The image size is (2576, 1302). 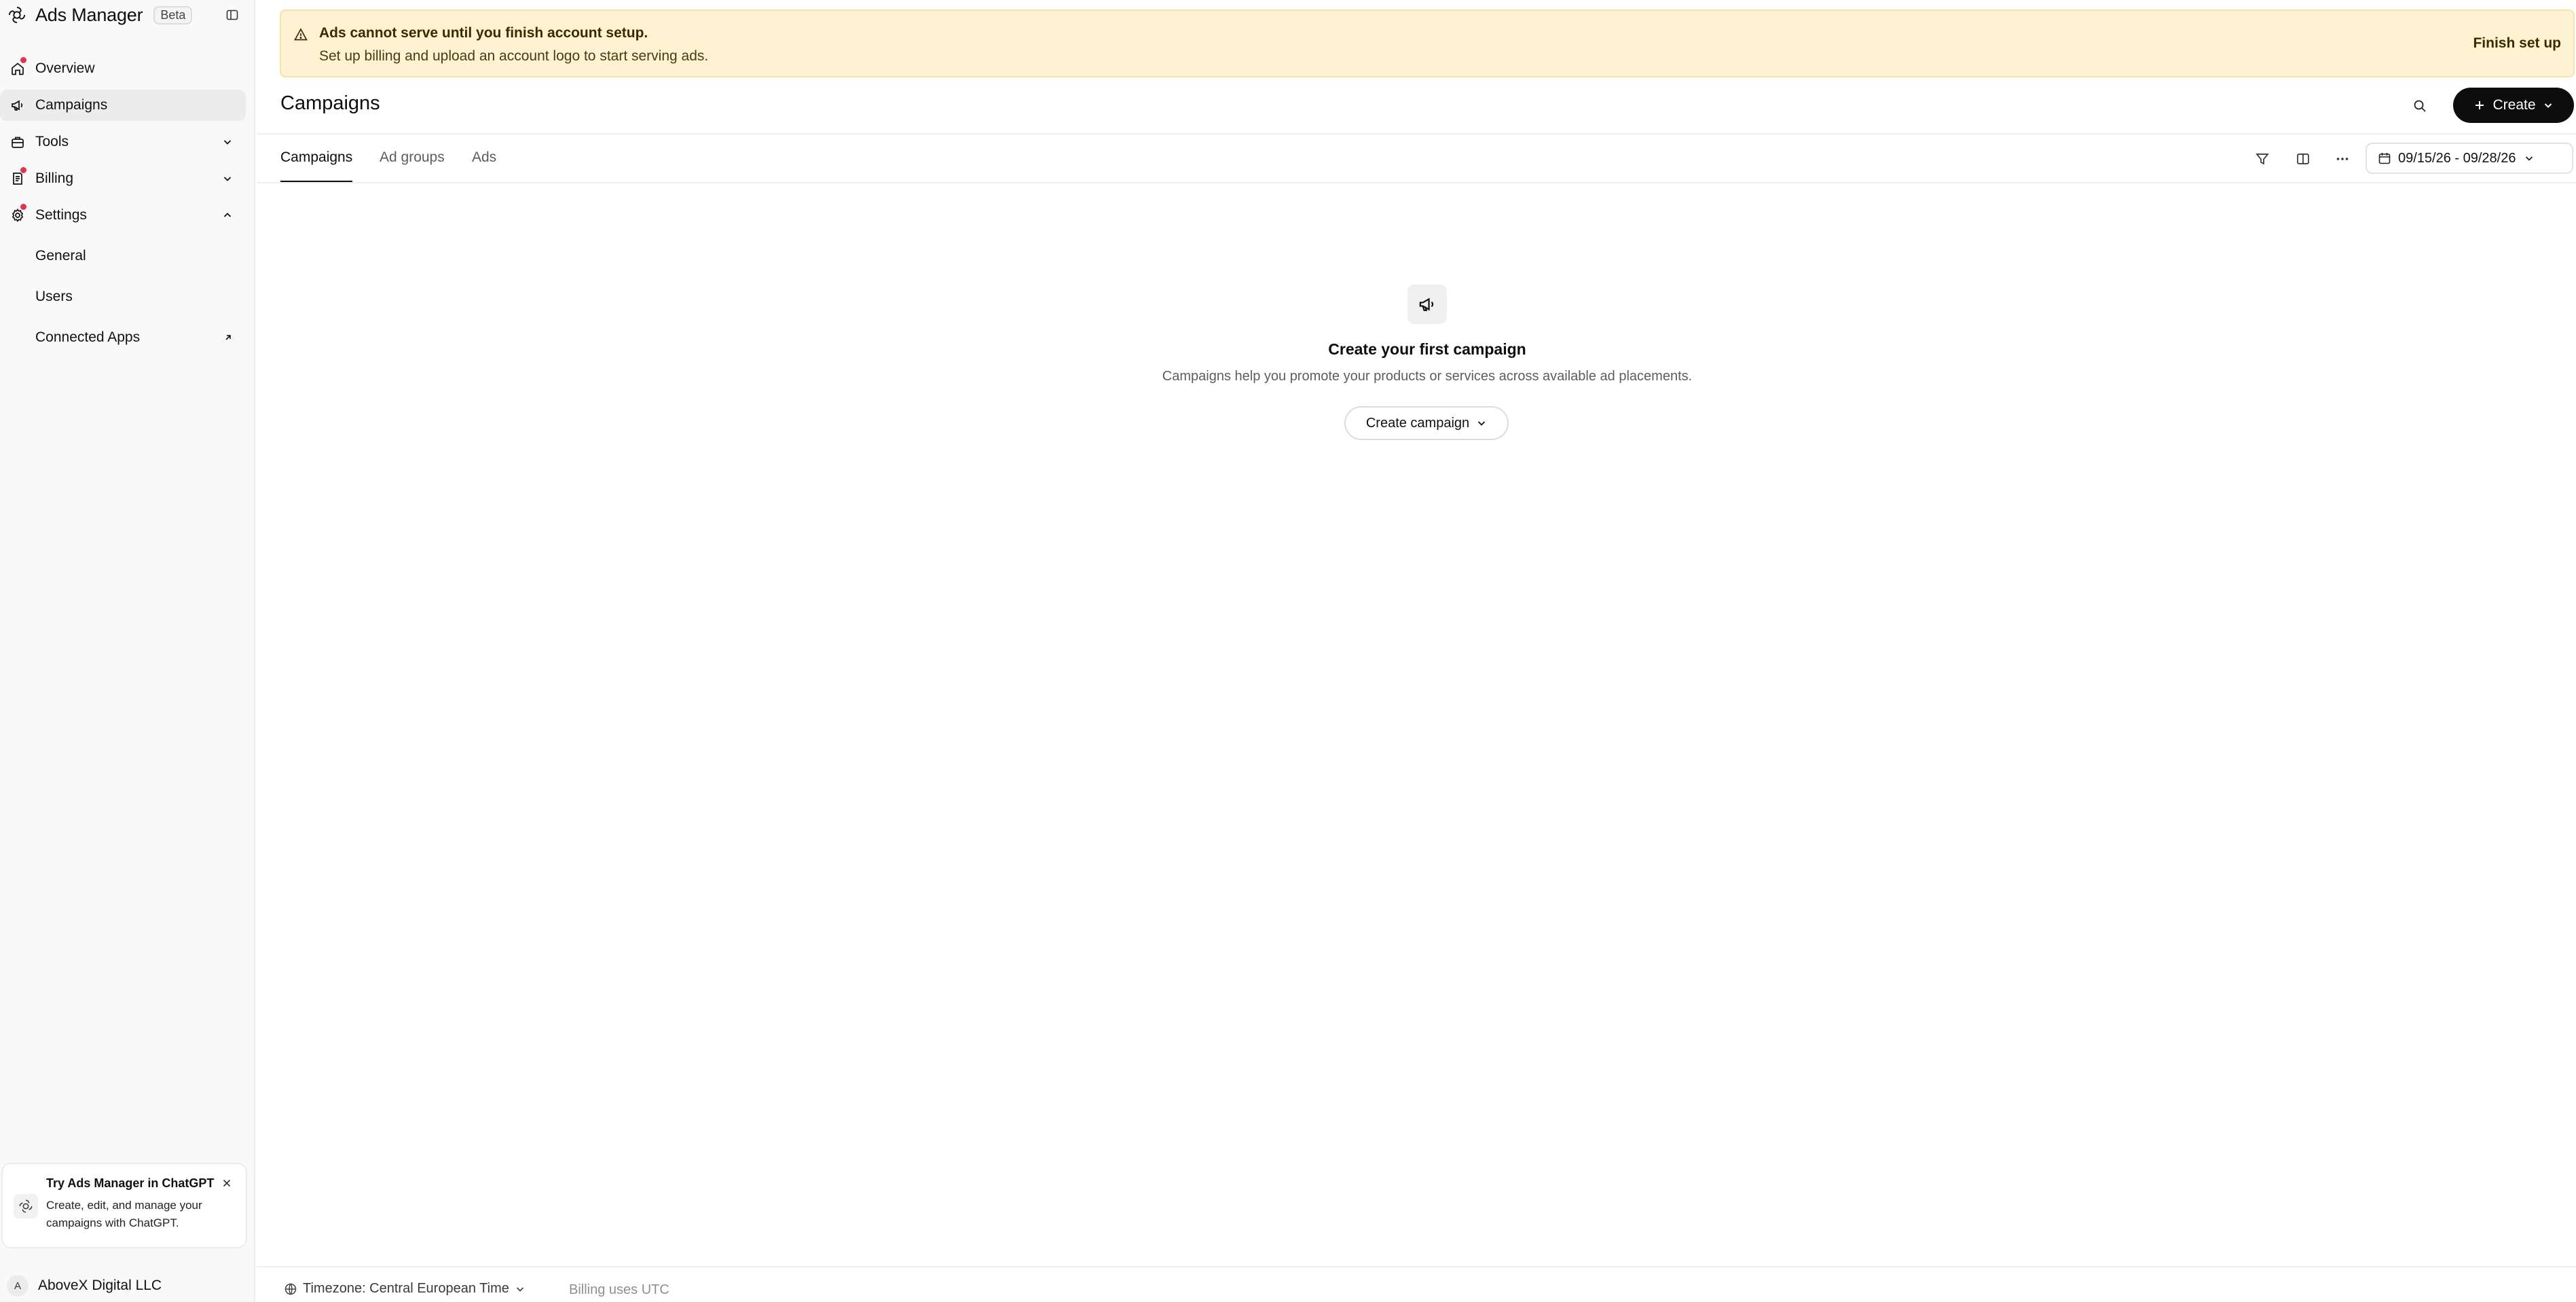 I want to click on sidebar-subitem-label: General, so click(x=60, y=256).